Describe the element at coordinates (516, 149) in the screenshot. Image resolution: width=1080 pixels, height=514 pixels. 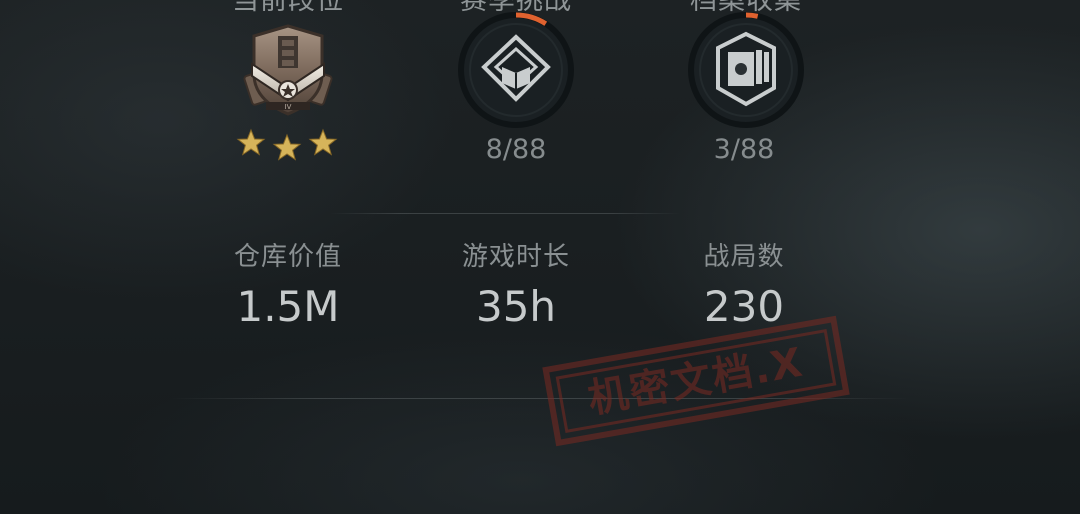
I see `season-challenge-count: 8/88` at that location.